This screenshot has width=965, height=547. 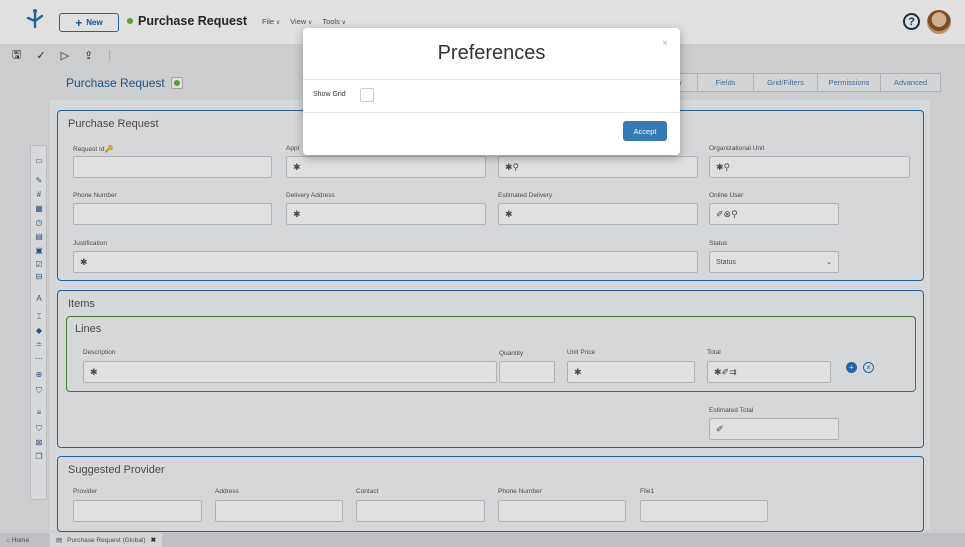 I want to click on preferences-dialog: Preferences × Show Grid Accept, so click(x=491, y=91).